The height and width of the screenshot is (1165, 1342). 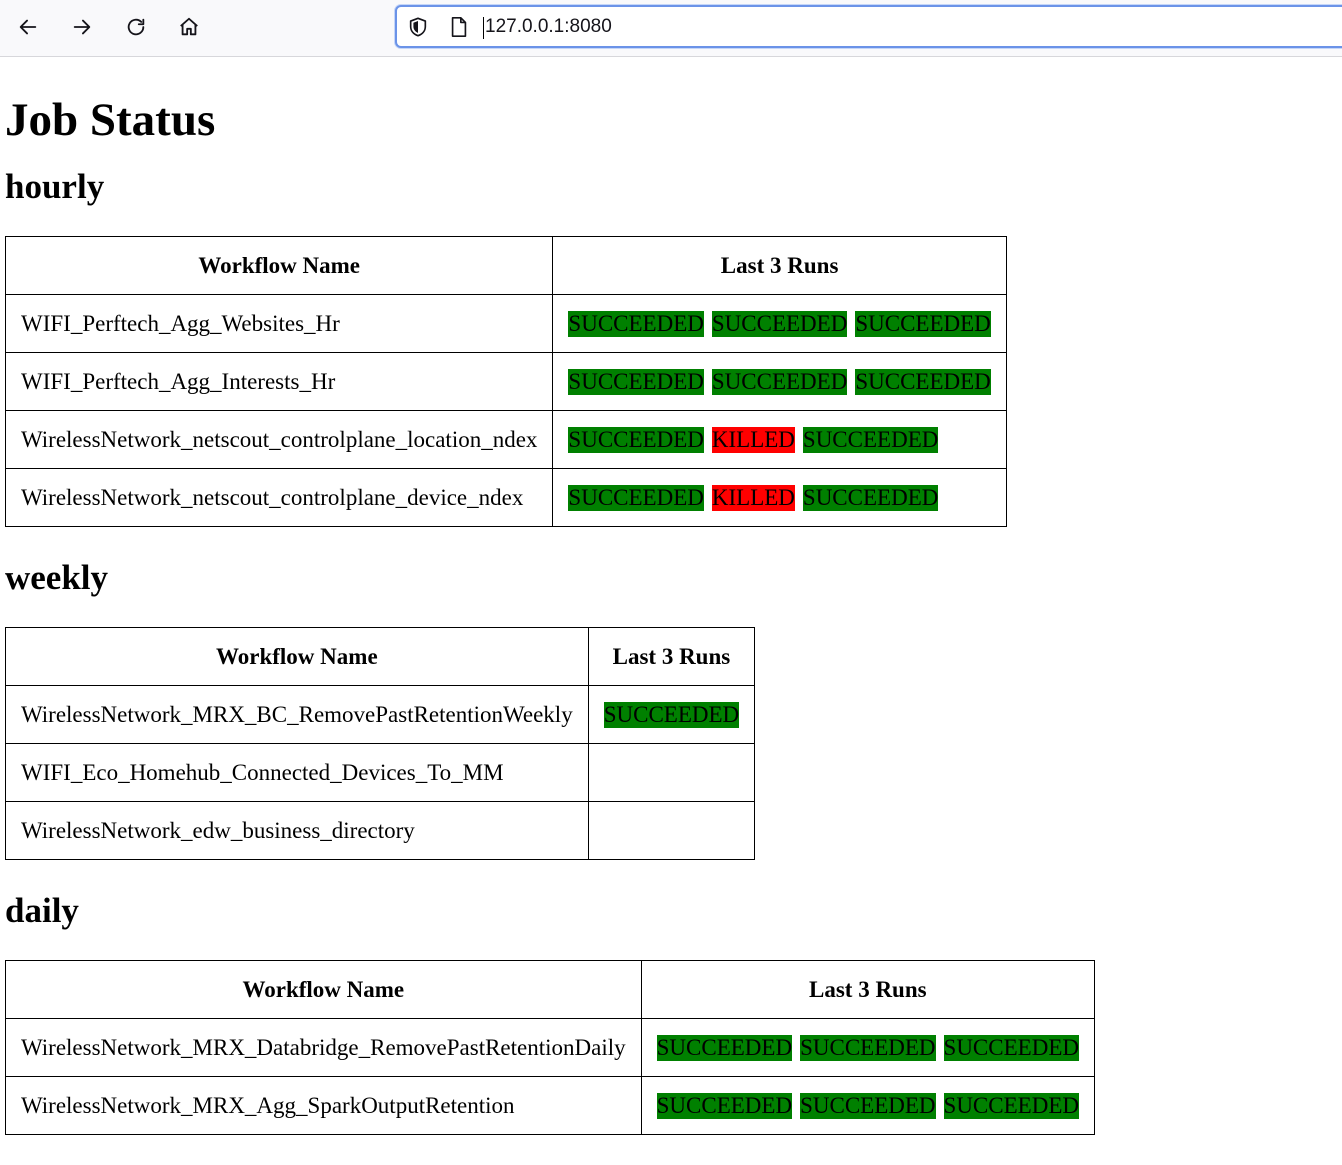 I want to click on workflow-name-cell: WIFI_Eco_Homehub_Connected_Devices_To_MM, so click(x=297, y=772).